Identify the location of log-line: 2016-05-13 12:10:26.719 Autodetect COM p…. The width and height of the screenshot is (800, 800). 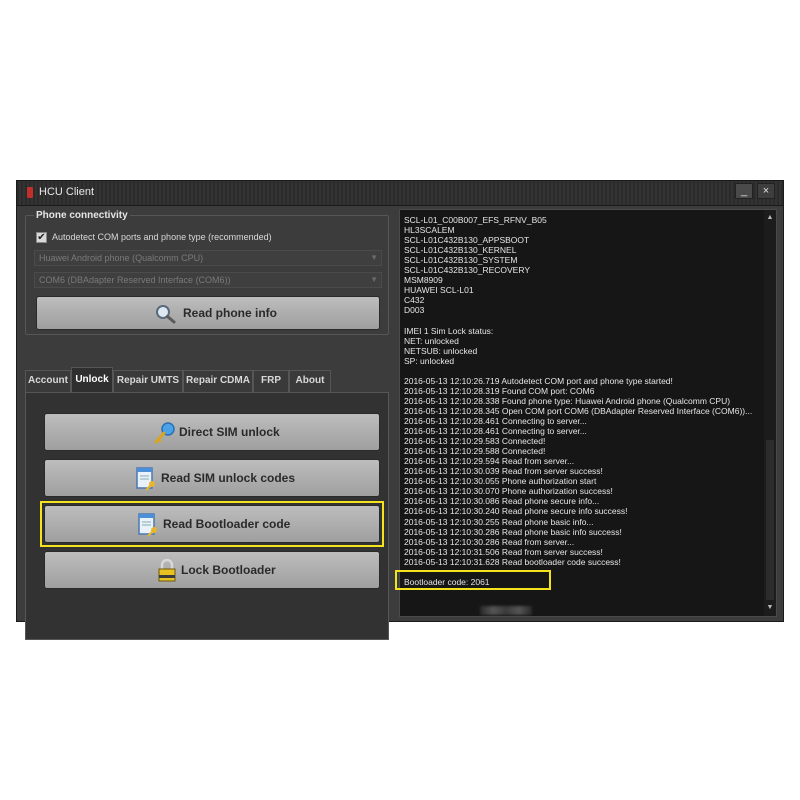
(538, 380).